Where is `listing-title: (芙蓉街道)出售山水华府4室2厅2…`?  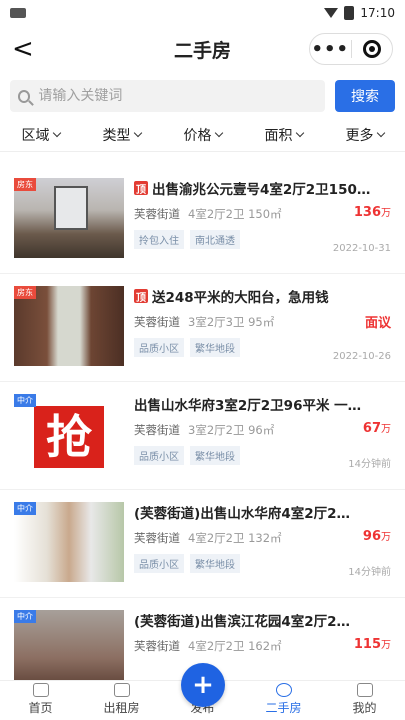 listing-title: (芙蓉街道)出售山水华府4室2厅2… is located at coordinates (242, 514).